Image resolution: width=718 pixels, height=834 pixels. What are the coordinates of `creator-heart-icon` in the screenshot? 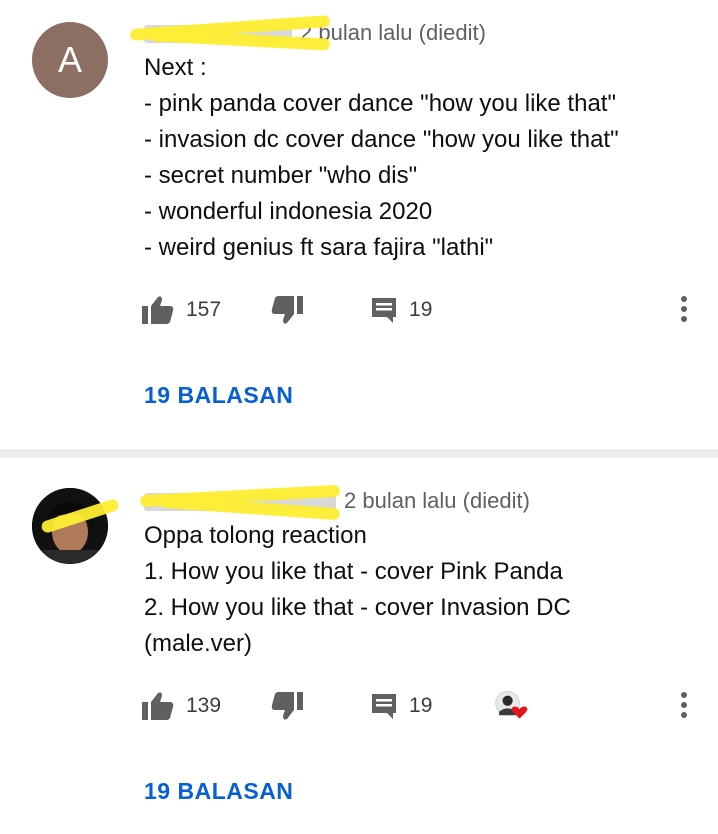 It's located at (511, 704).